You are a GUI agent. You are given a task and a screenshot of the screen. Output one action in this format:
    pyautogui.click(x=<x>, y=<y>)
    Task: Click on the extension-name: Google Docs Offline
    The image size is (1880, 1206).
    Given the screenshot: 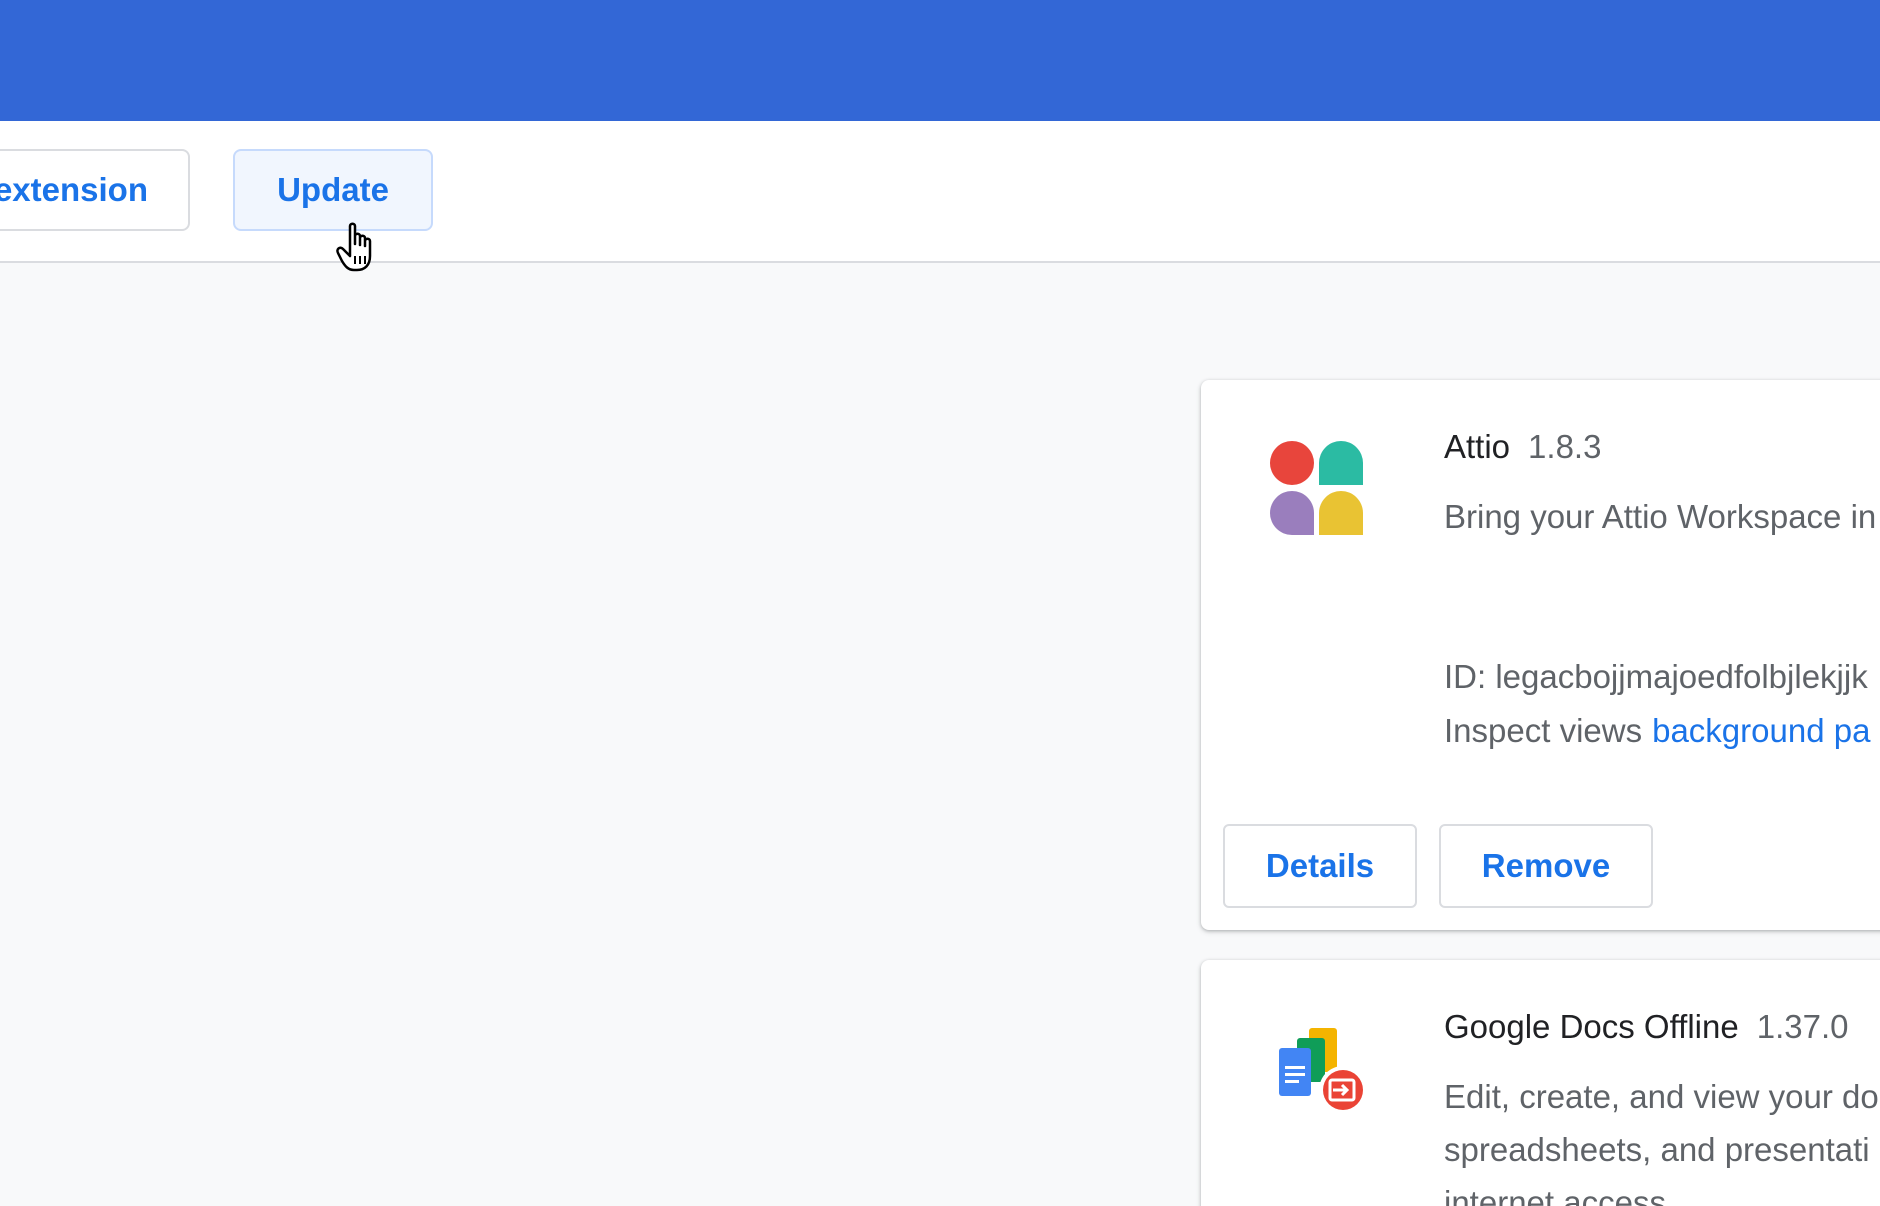 What is the action you would take?
    pyautogui.click(x=1591, y=1026)
    